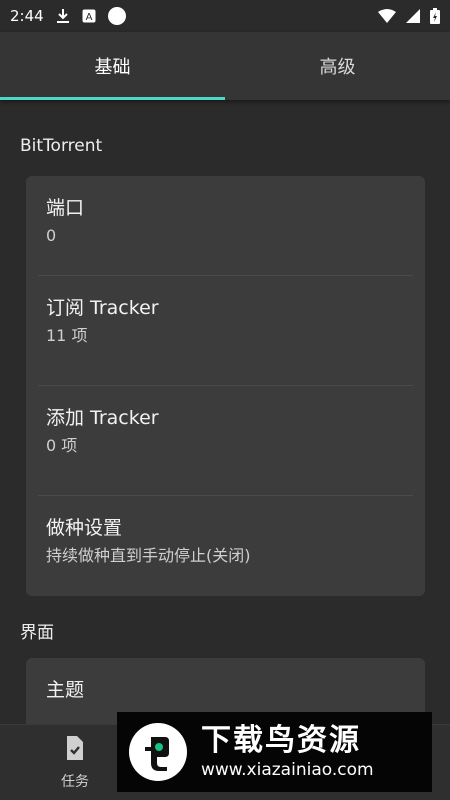 The width and height of the screenshot is (450, 800). What do you see at coordinates (102, 308) in the screenshot?
I see `setting-subscribe-tracker-title: 订阅 Tracker` at bounding box center [102, 308].